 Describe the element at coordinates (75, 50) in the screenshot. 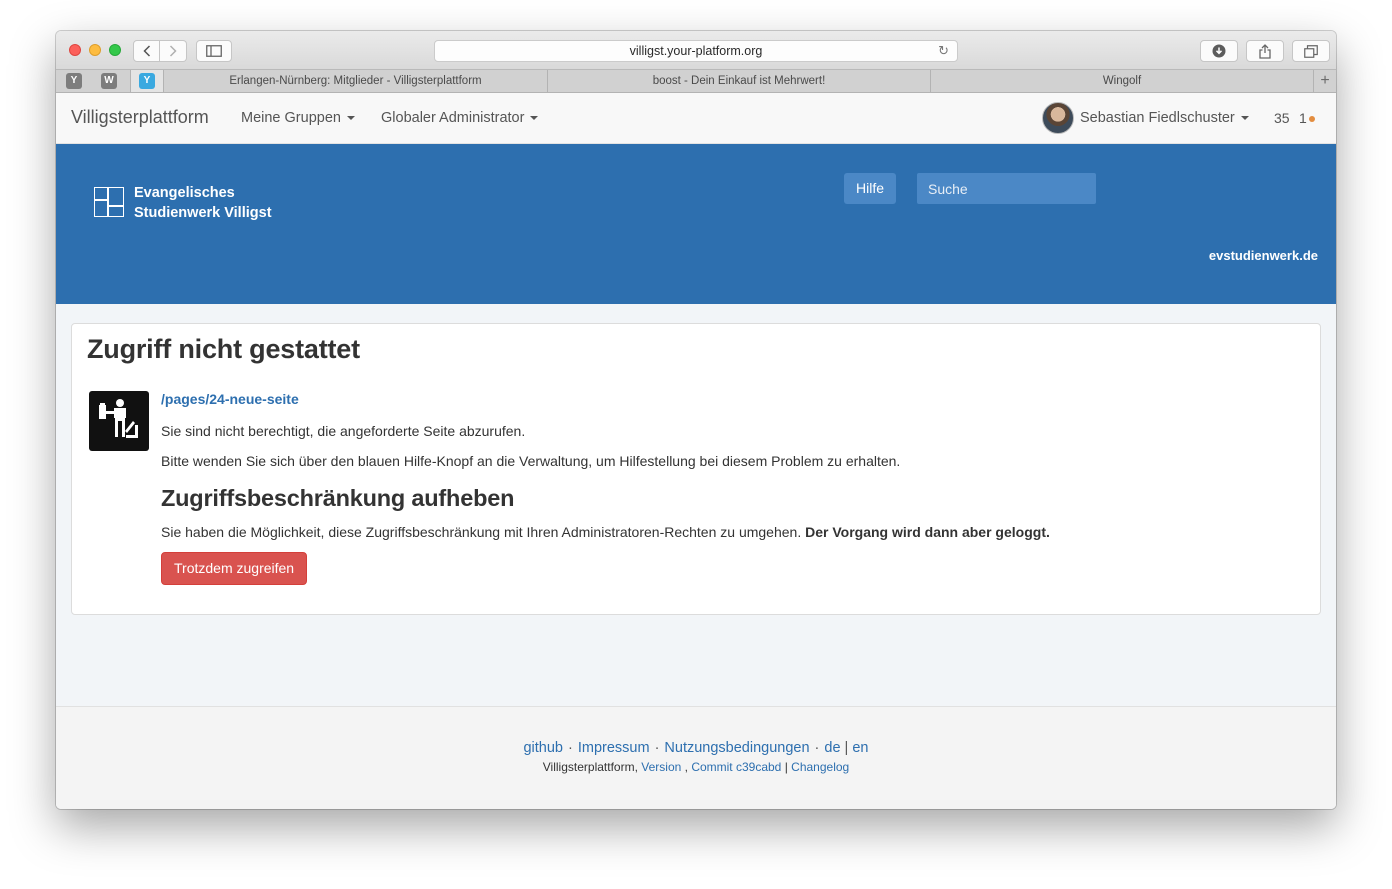

I see `close-window-button` at that location.